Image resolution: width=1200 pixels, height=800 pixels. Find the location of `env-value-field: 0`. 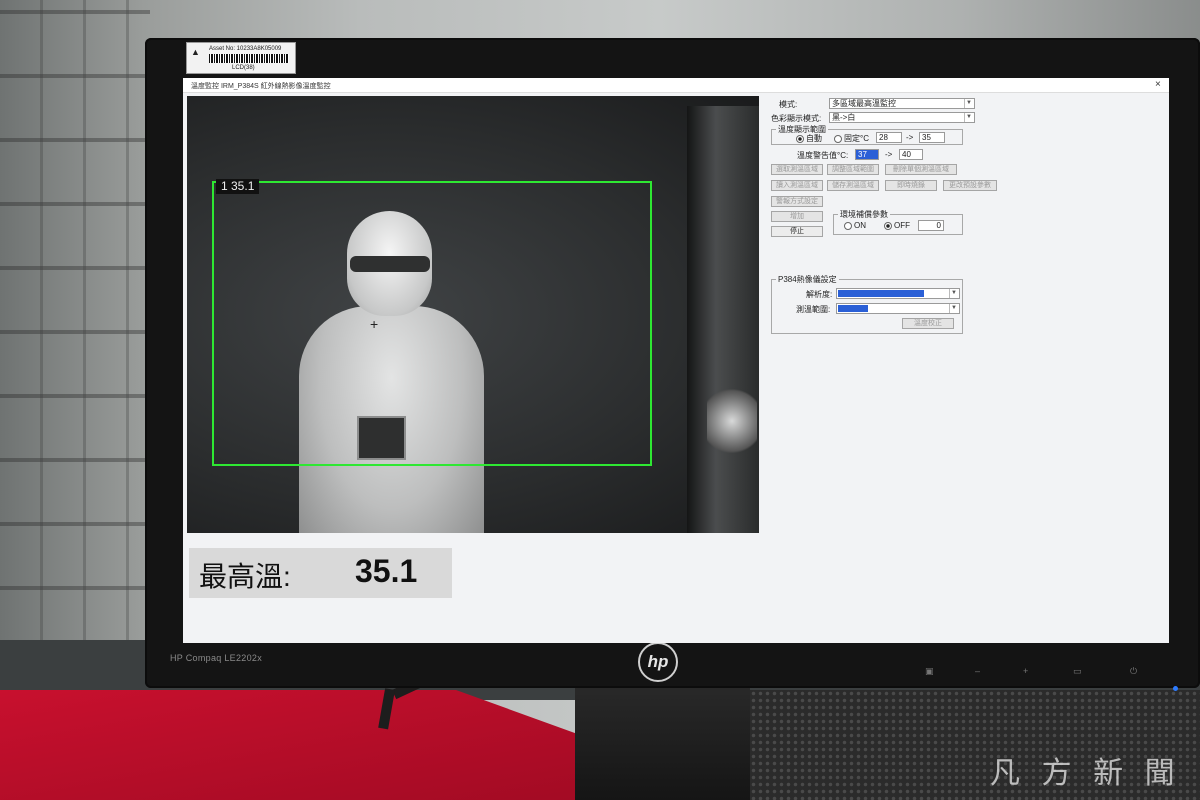

env-value-field: 0 is located at coordinates (931, 225).